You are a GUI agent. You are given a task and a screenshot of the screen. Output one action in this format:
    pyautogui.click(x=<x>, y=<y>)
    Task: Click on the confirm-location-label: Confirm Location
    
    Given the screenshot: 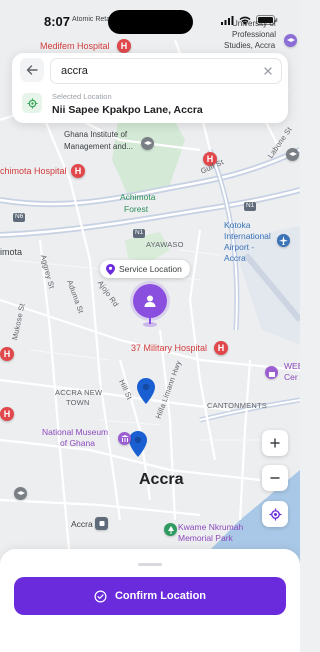 What is the action you would take?
    pyautogui.click(x=160, y=596)
    